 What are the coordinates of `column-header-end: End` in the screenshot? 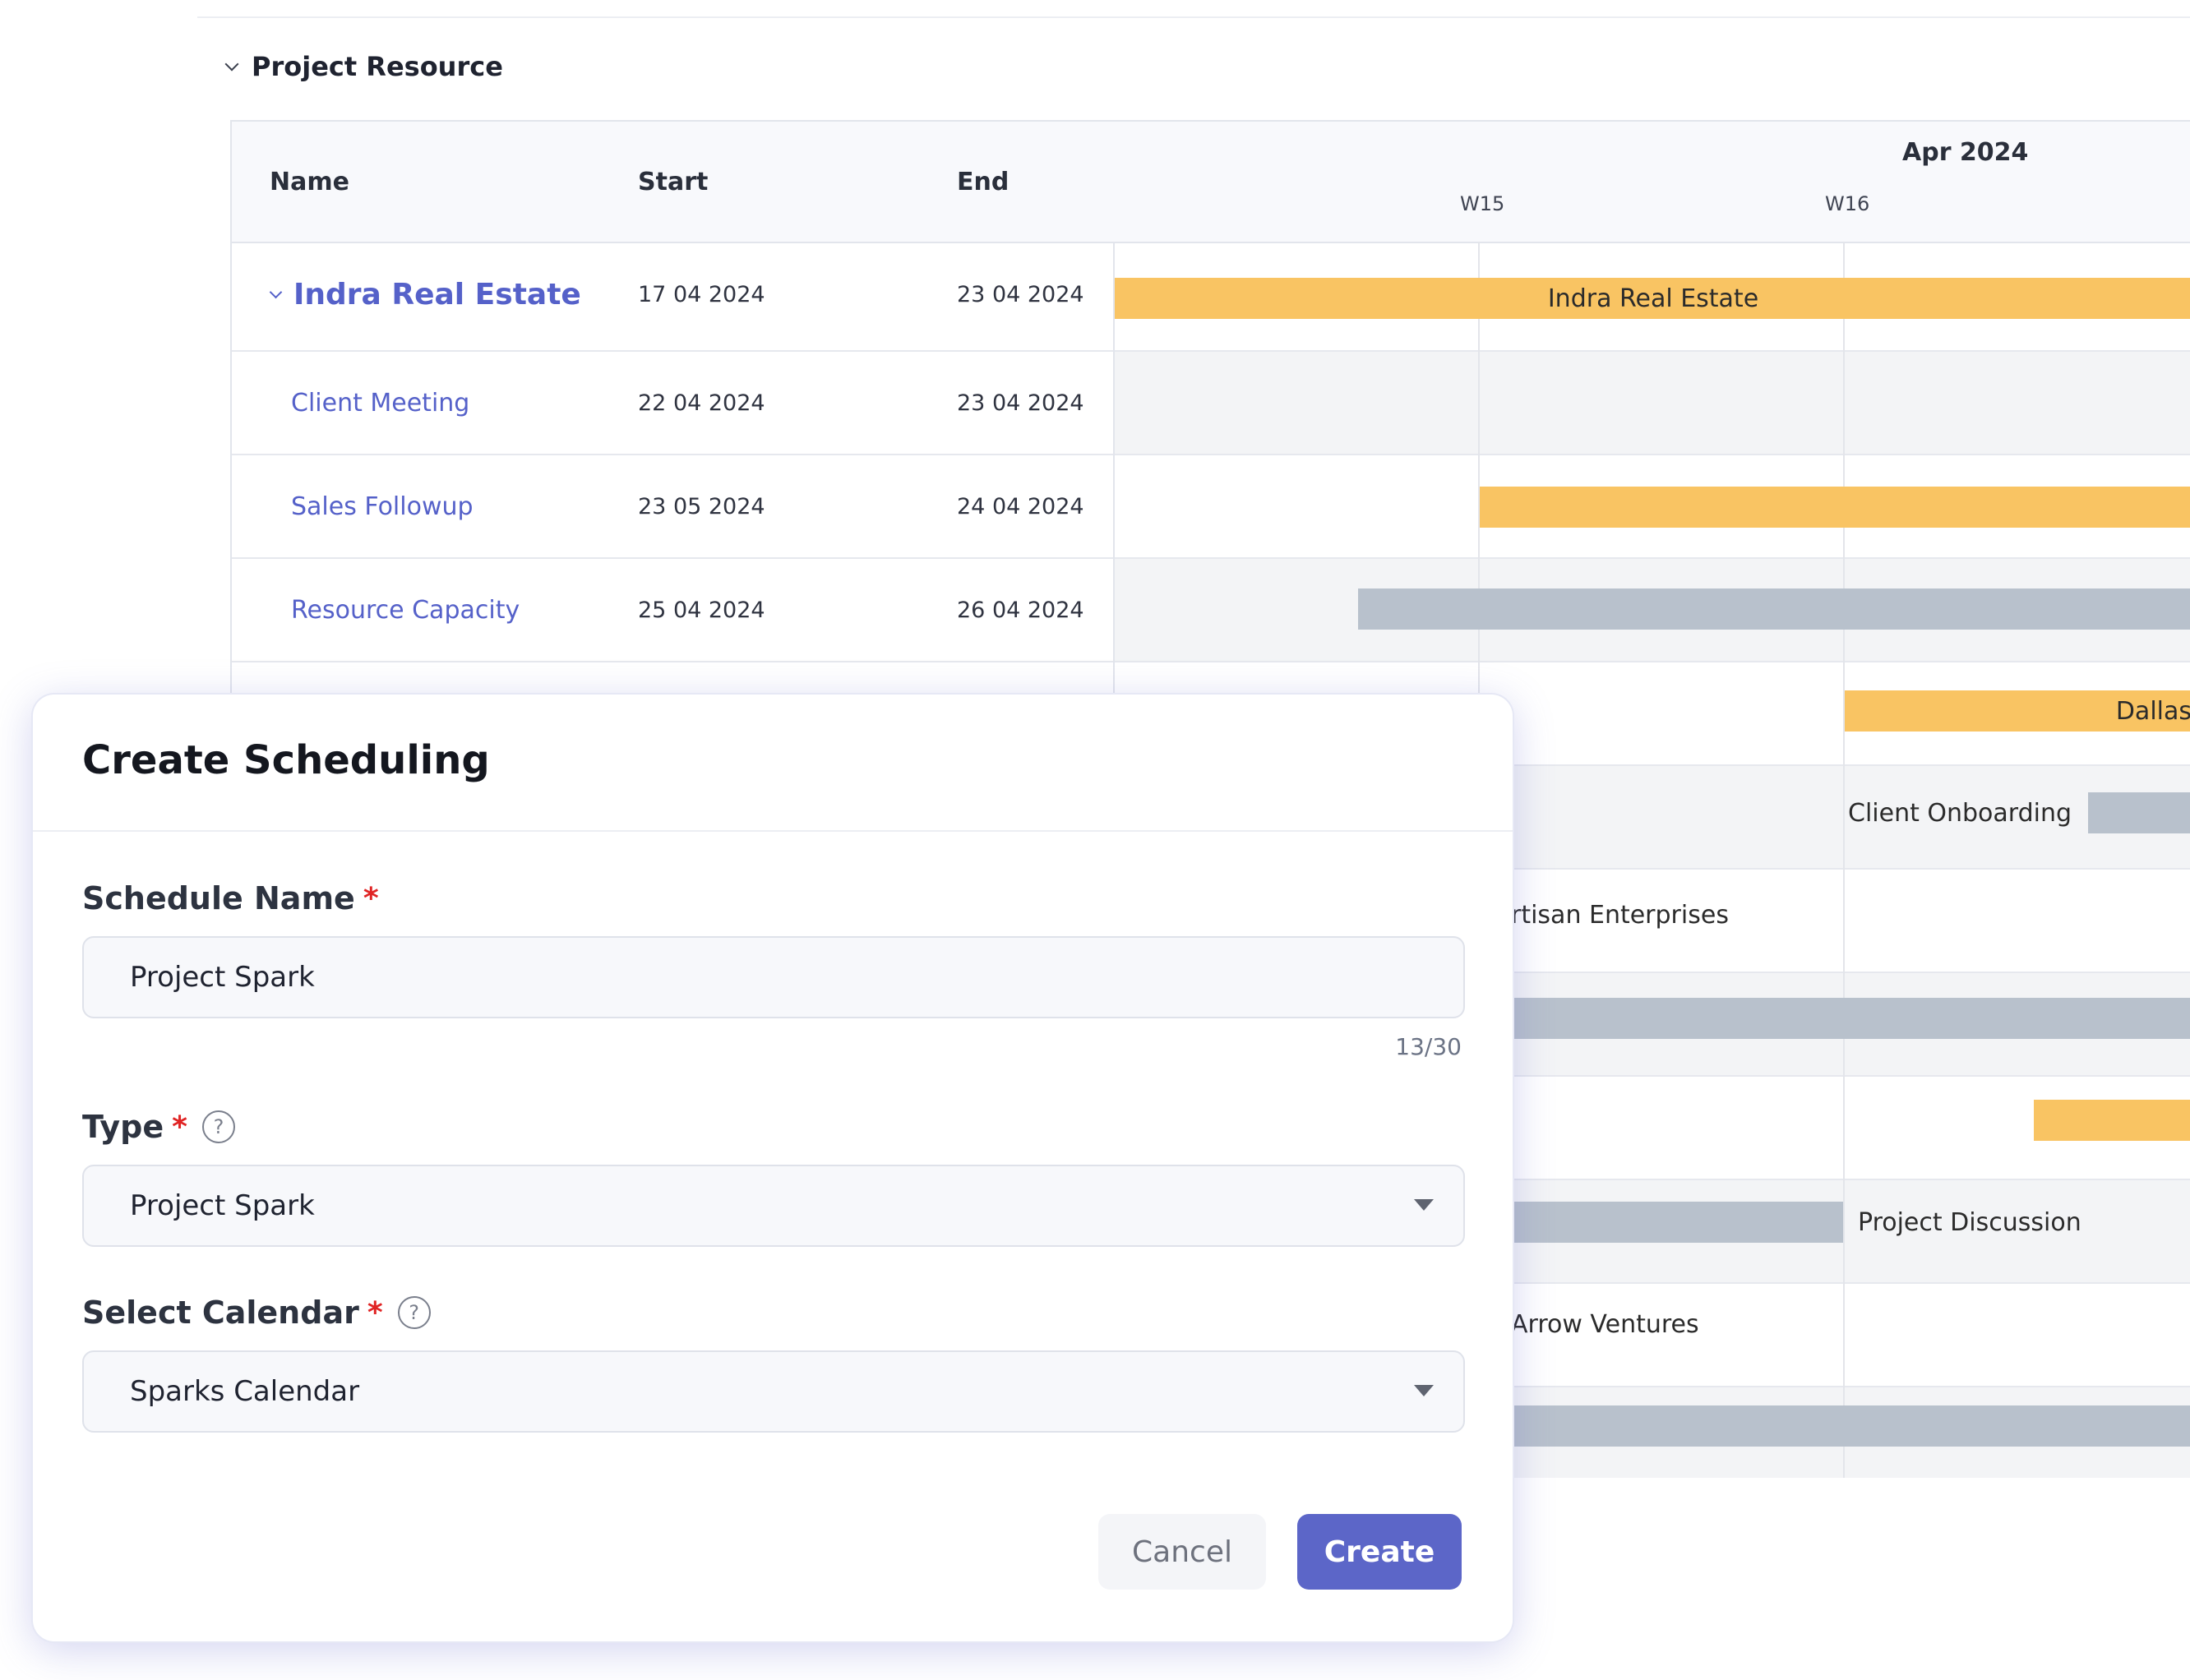 It's located at (983, 182).